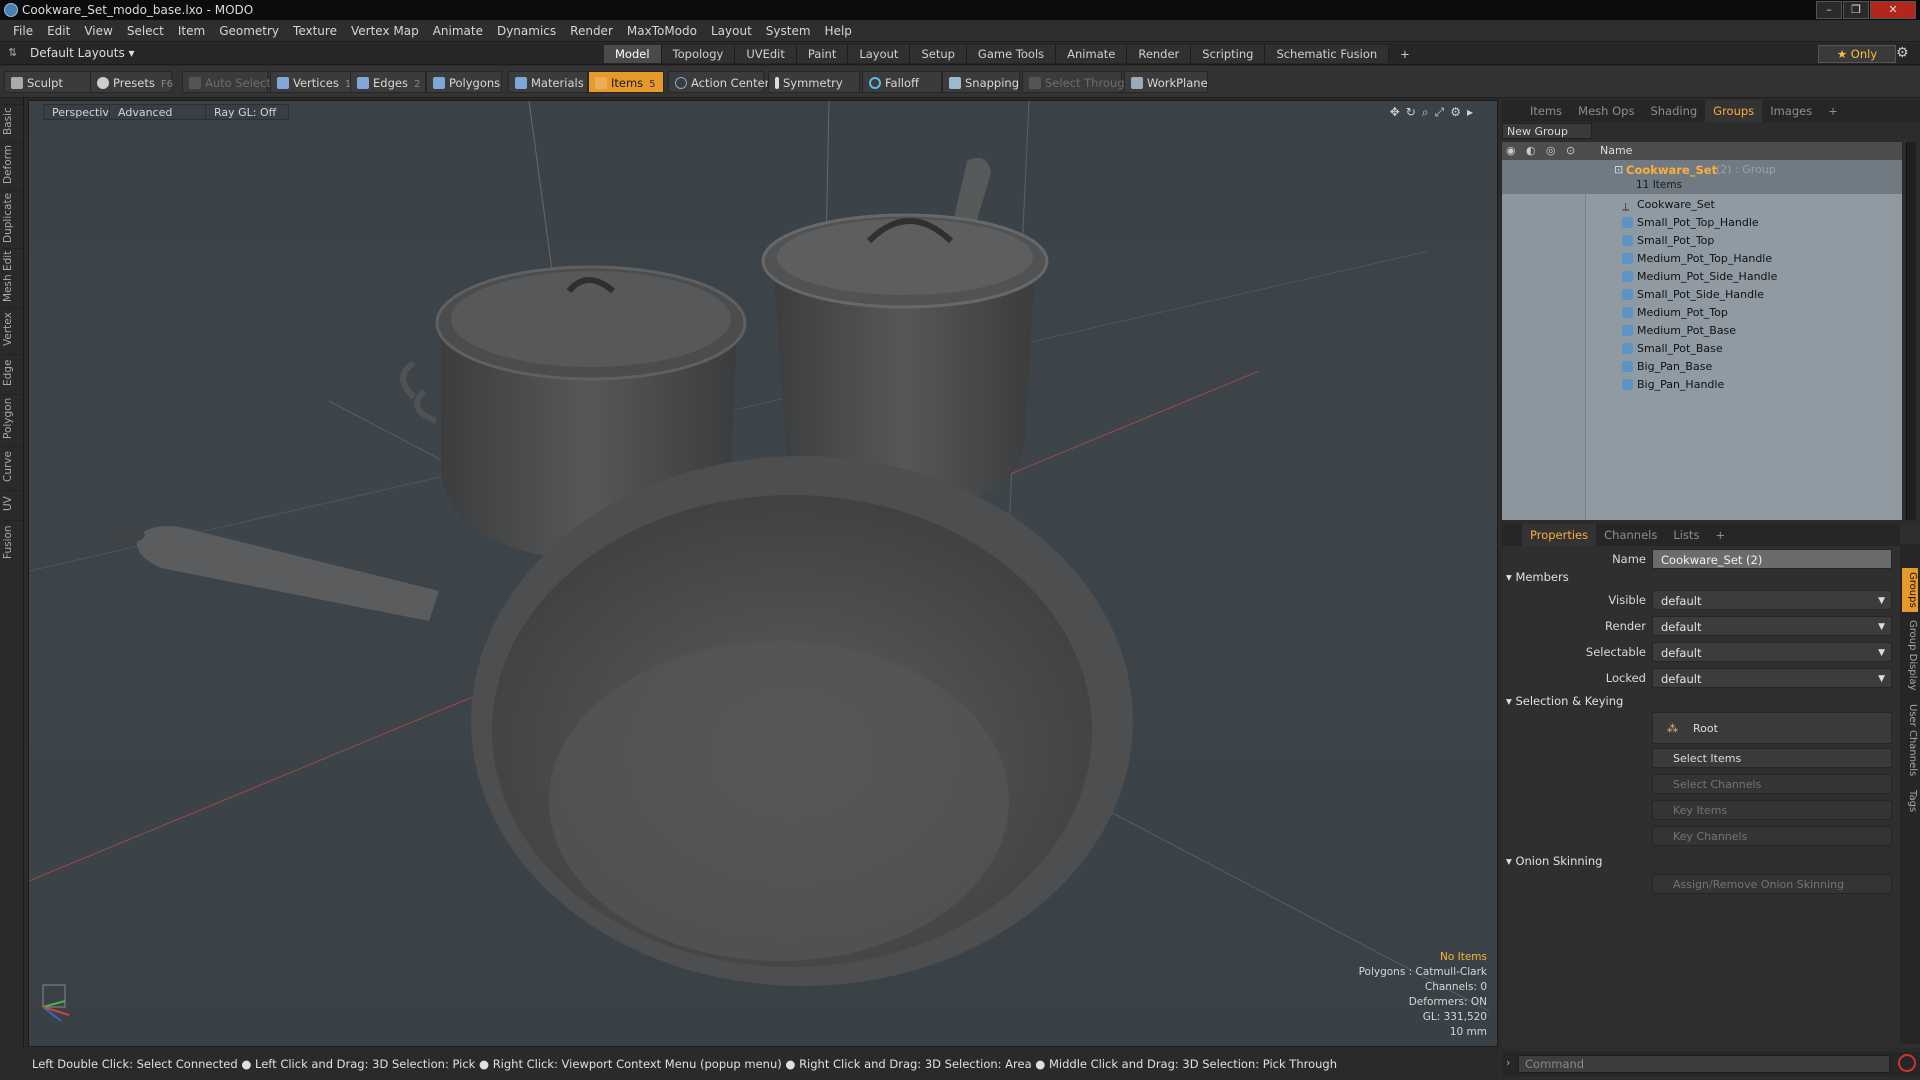 This screenshot has width=1920, height=1080. I want to click on members-section: ▾ Members, so click(1537, 577).